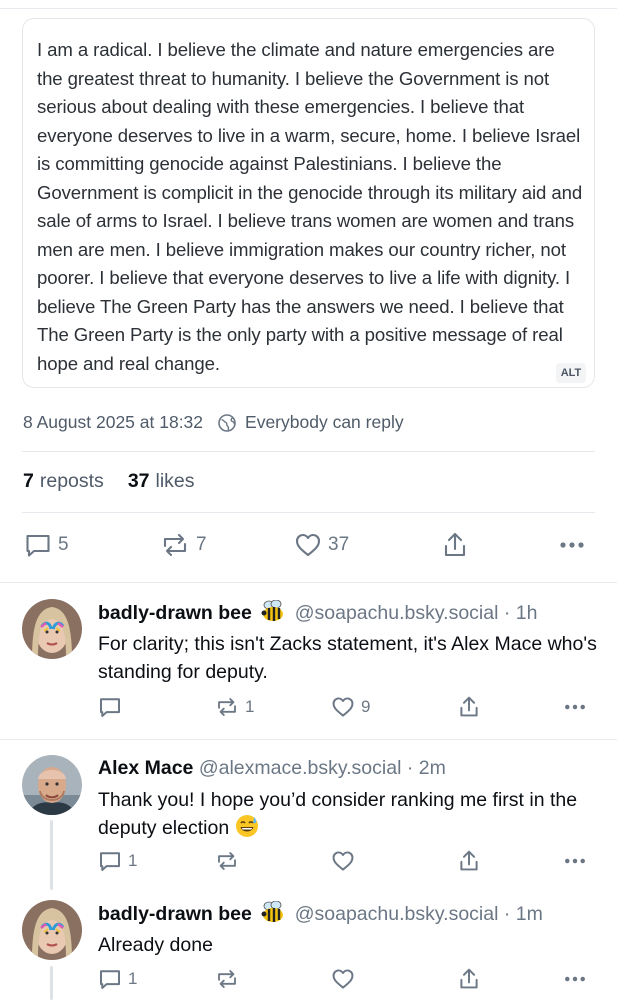 The height and width of the screenshot is (1000, 617). I want to click on author-handle: @alexmace.bsky.social, so click(300, 768).